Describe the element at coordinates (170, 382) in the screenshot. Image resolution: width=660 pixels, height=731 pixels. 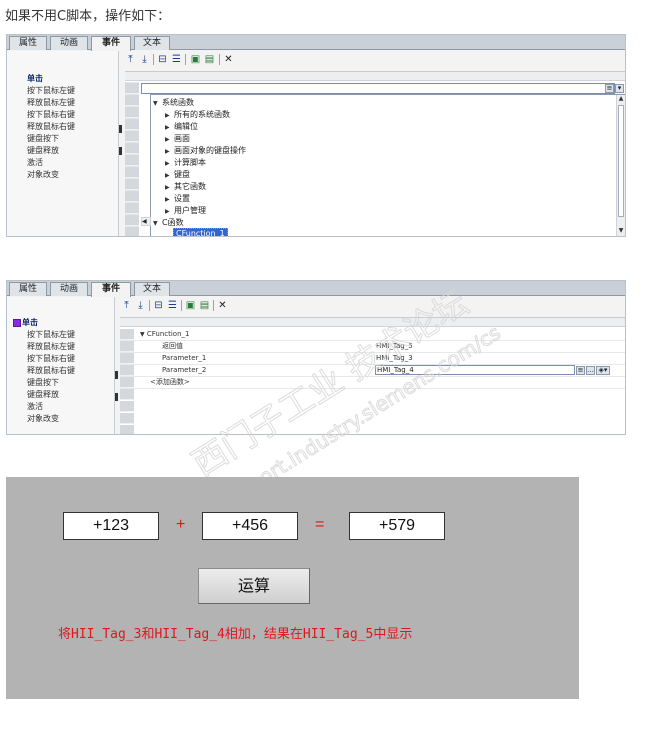
I see `add-function-row: <添加函数>` at that location.